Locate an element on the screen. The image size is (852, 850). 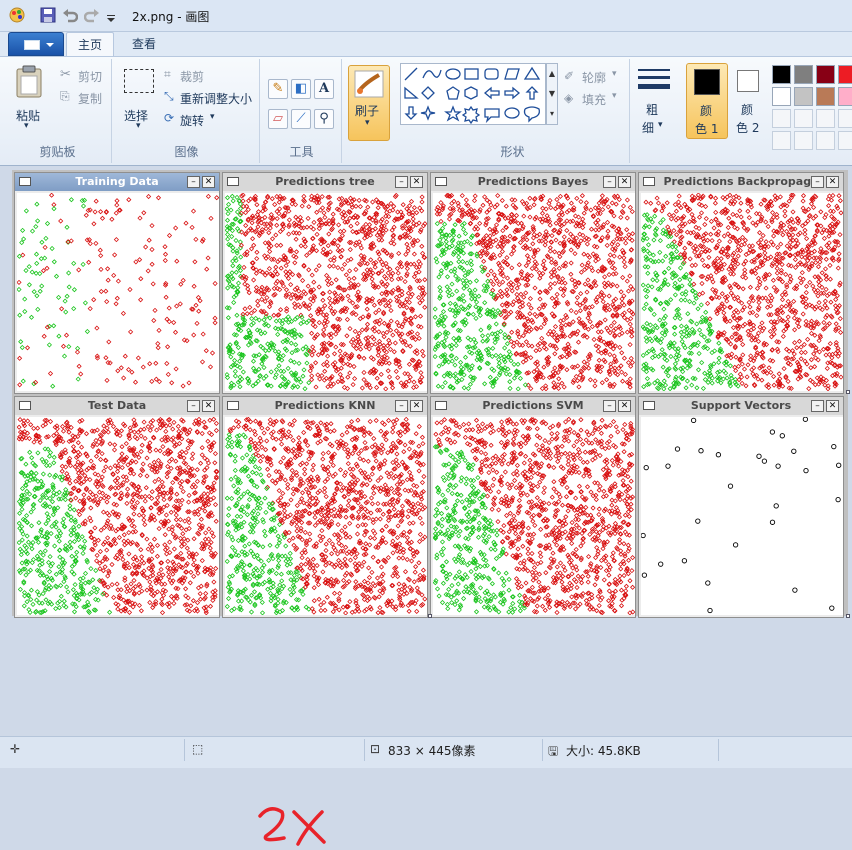
brushes-label: 刷子 is located at coordinates (367, 110).